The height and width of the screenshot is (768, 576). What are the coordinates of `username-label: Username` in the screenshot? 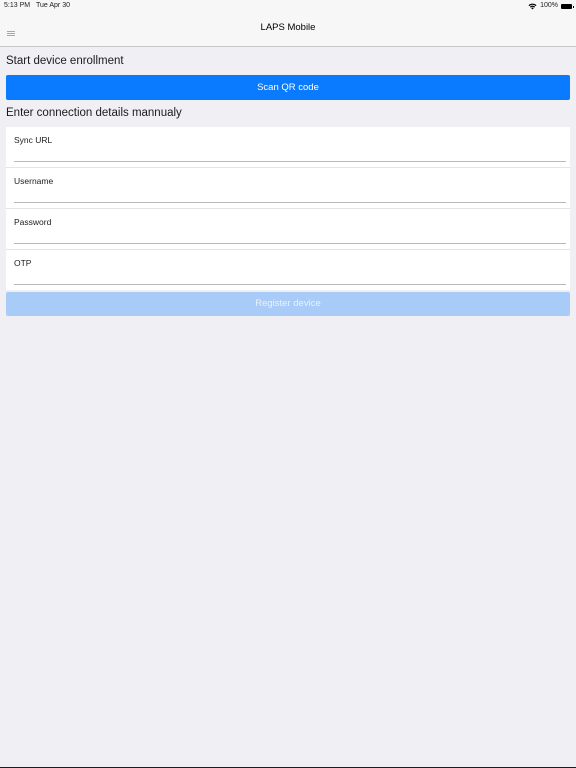 It's located at (34, 181).